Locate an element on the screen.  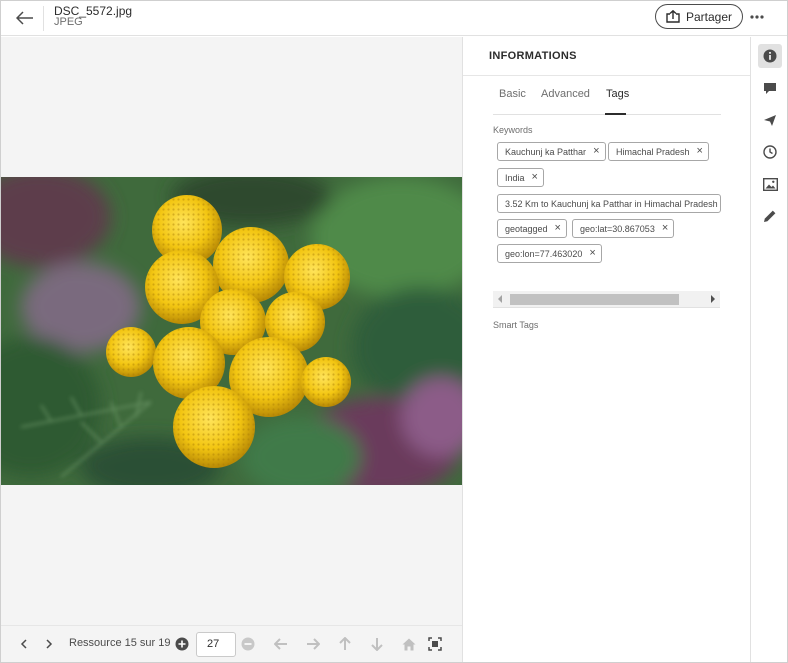
file-type: JPEG is located at coordinates (68, 22).